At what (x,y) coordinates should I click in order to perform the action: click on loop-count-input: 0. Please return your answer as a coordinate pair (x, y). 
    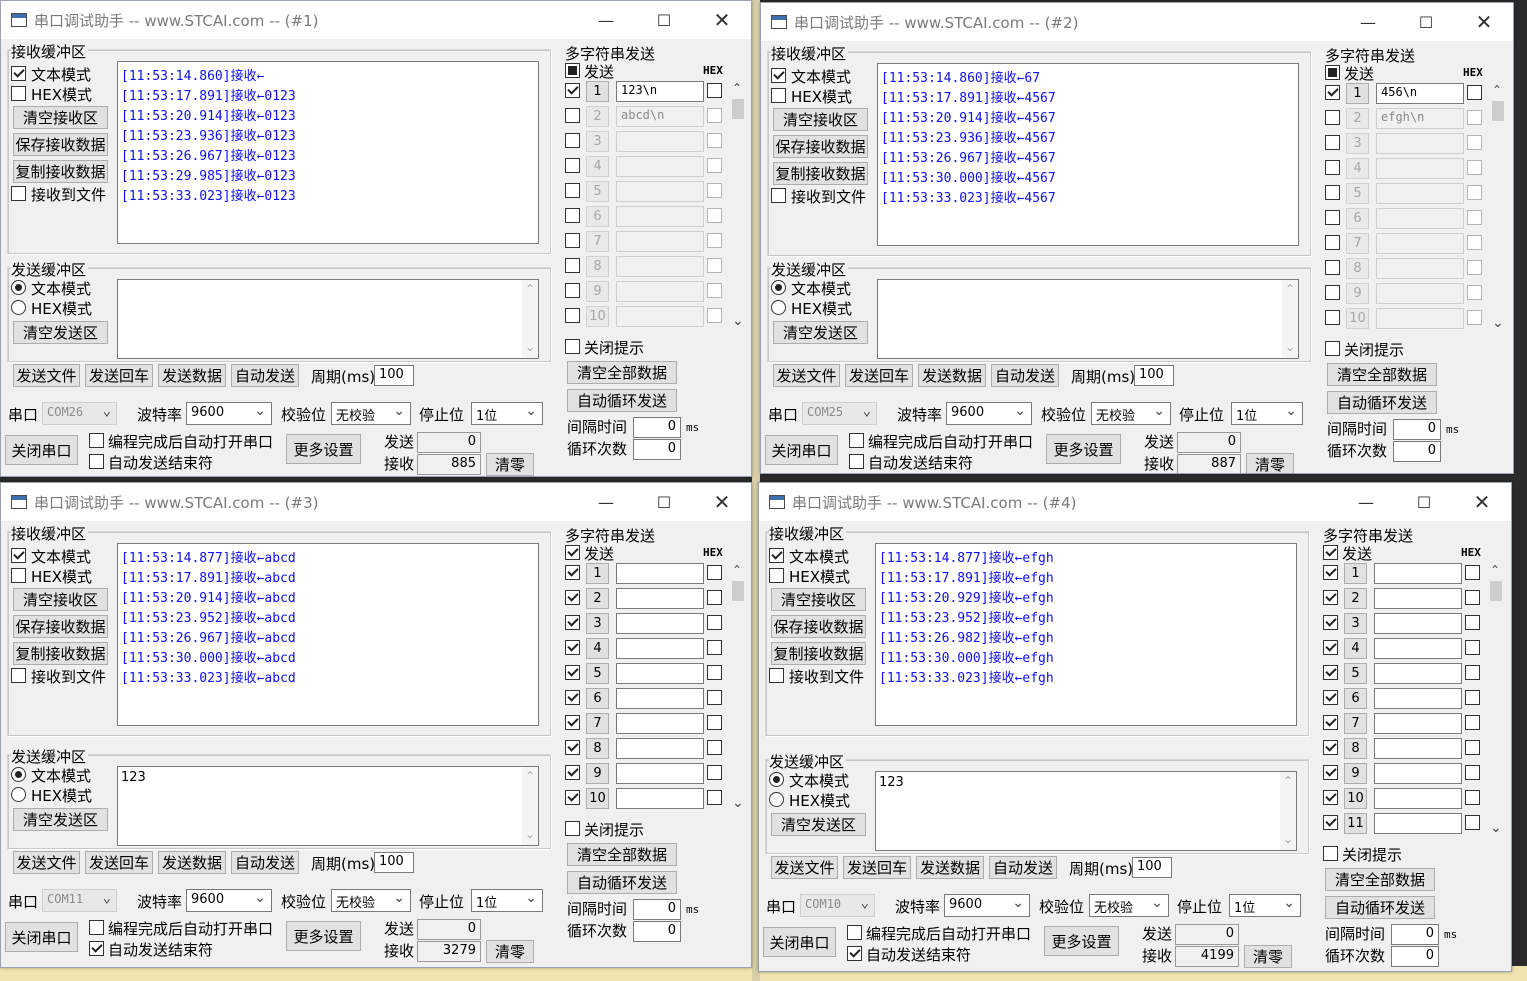
    Looking at the image, I should click on (1417, 451).